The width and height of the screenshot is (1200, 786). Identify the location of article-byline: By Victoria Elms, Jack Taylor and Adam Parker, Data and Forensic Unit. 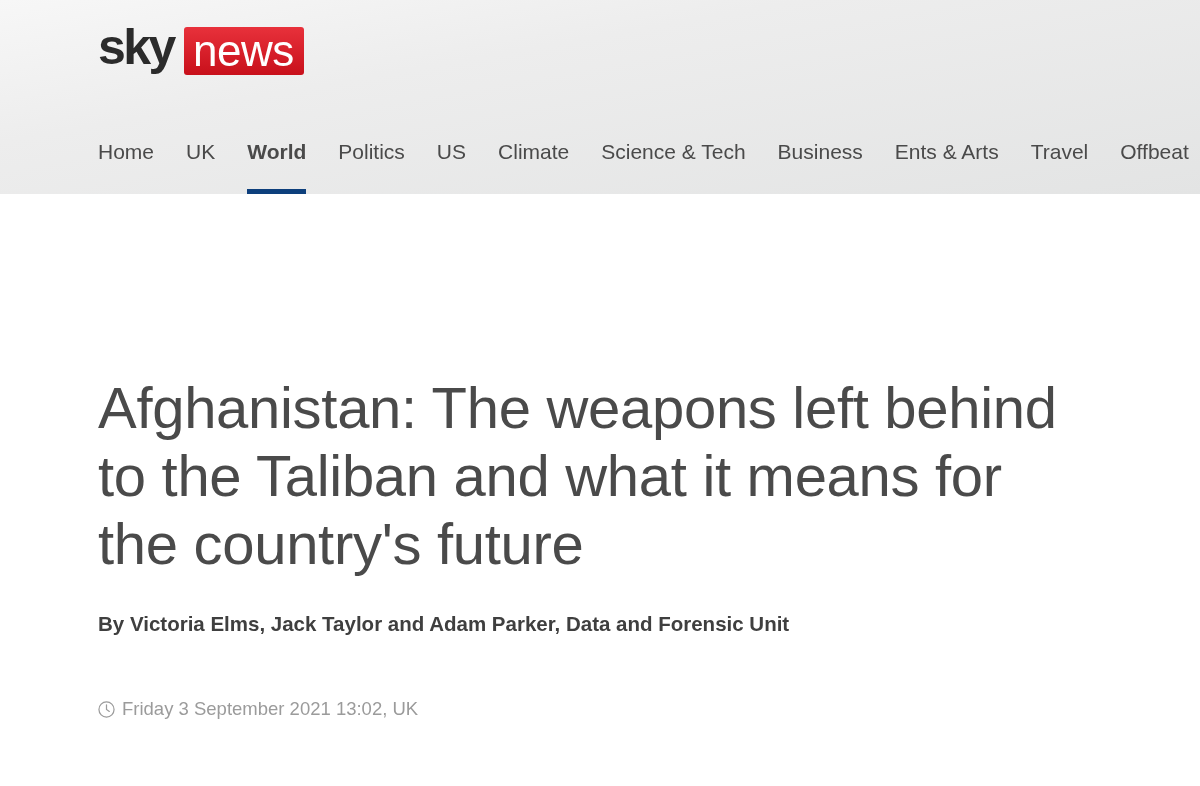
(444, 624).